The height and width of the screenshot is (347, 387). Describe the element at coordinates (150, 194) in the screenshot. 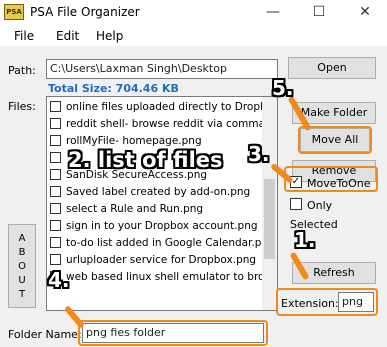

I see `list-item: Saved label created by add-on.png` at that location.